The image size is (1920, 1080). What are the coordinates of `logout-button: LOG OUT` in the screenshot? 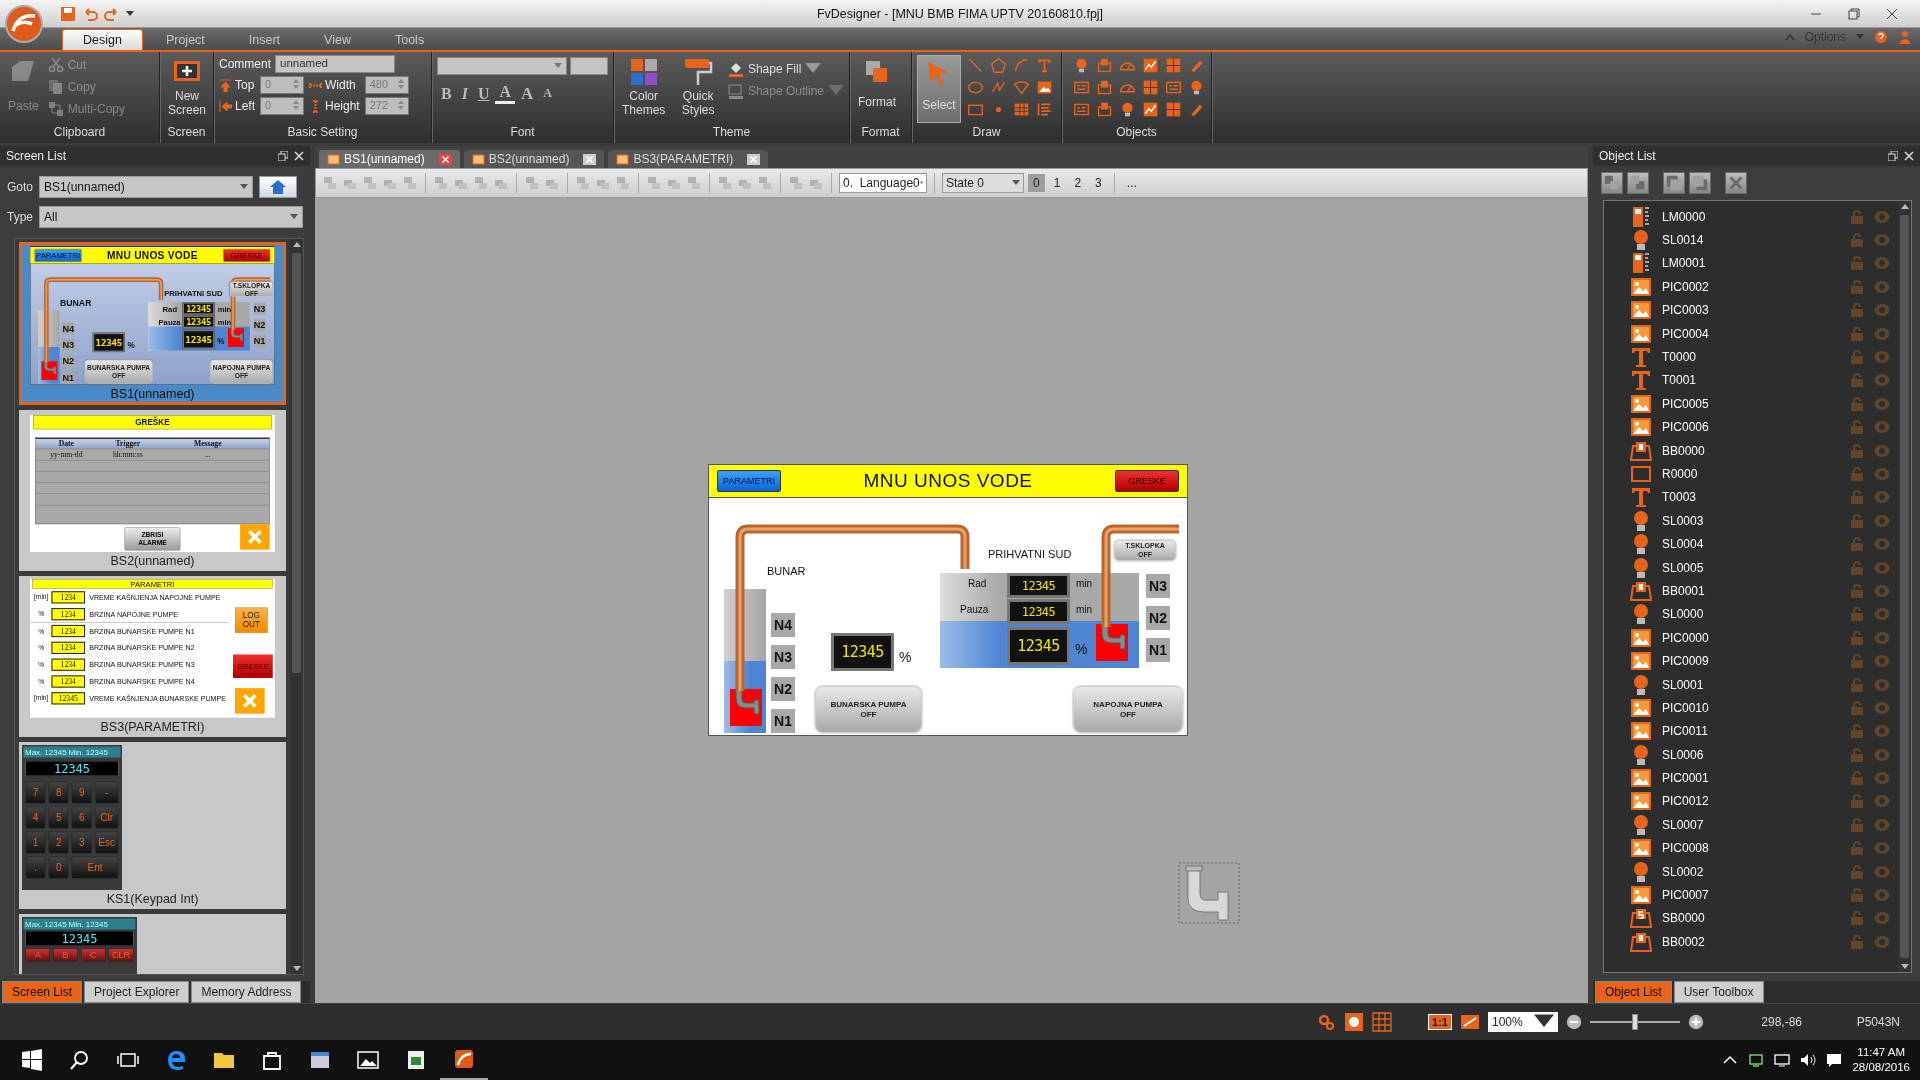 It's located at (251, 620).